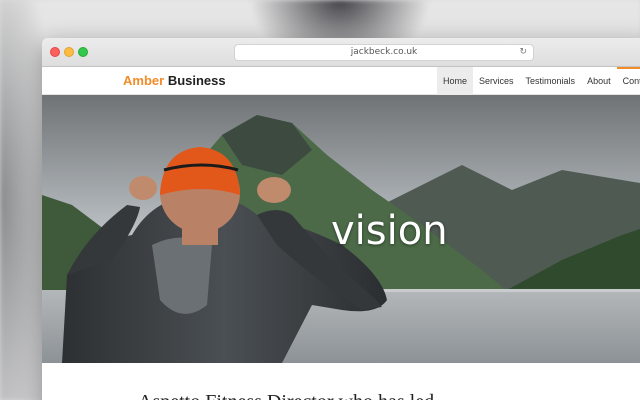 The width and height of the screenshot is (640, 400). Describe the element at coordinates (69, 52) in the screenshot. I see `minimize-window-button` at that location.